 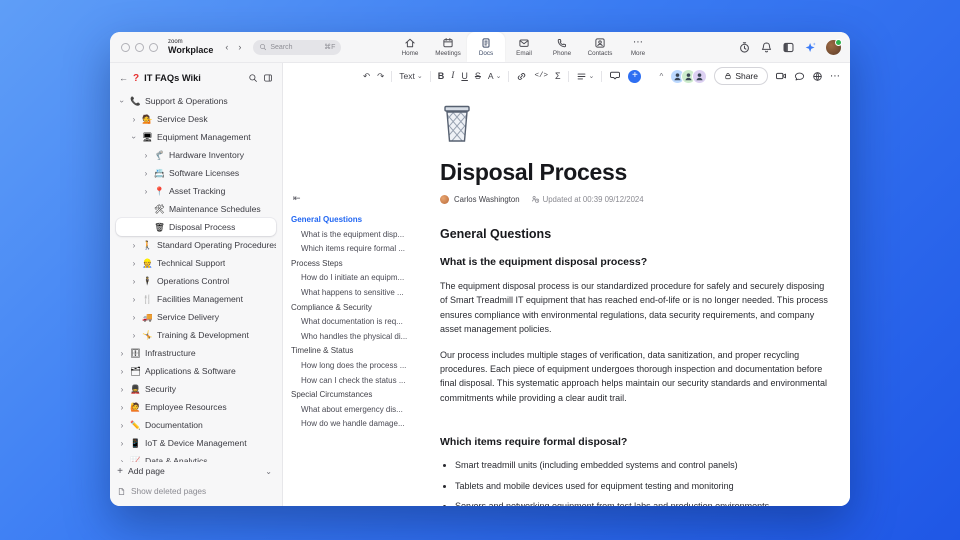 What do you see at coordinates (196, 471) in the screenshot?
I see `add-page-button: + Add page ⌄` at bounding box center [196, 471].